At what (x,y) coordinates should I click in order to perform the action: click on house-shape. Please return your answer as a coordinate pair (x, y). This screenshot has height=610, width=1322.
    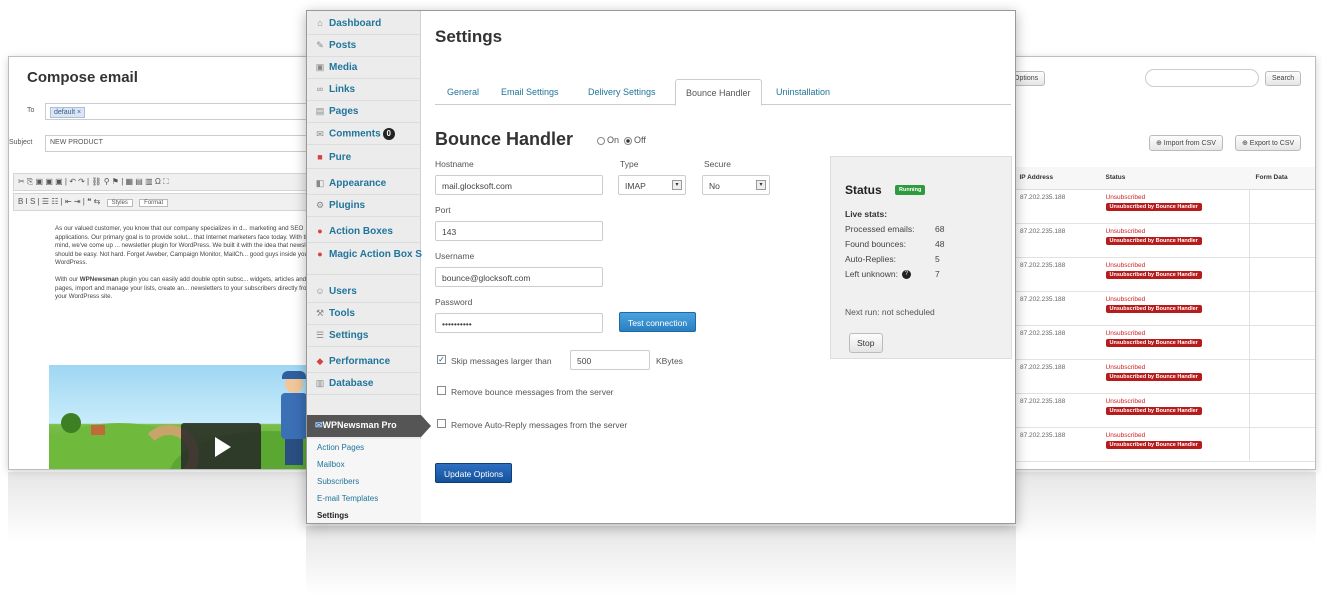
    Looking at the image, I should click on (98, 430).